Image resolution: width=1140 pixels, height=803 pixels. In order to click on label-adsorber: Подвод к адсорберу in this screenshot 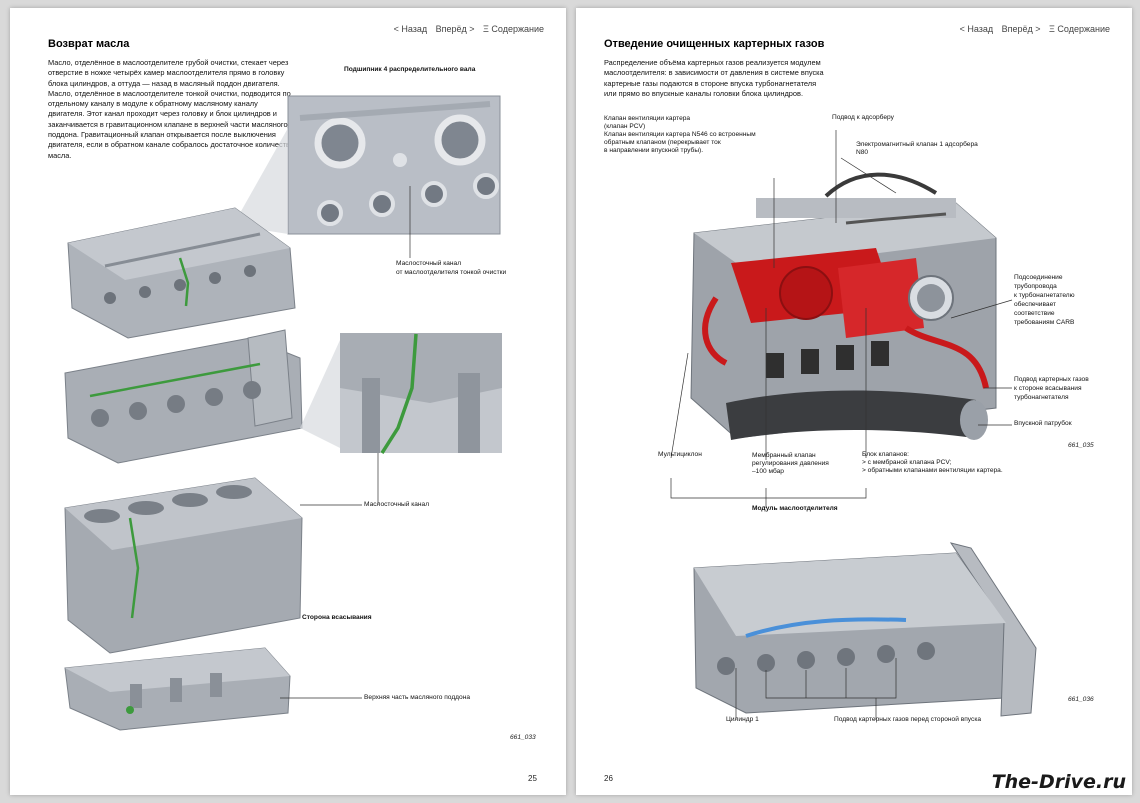, I will do `click(863, 117)`.